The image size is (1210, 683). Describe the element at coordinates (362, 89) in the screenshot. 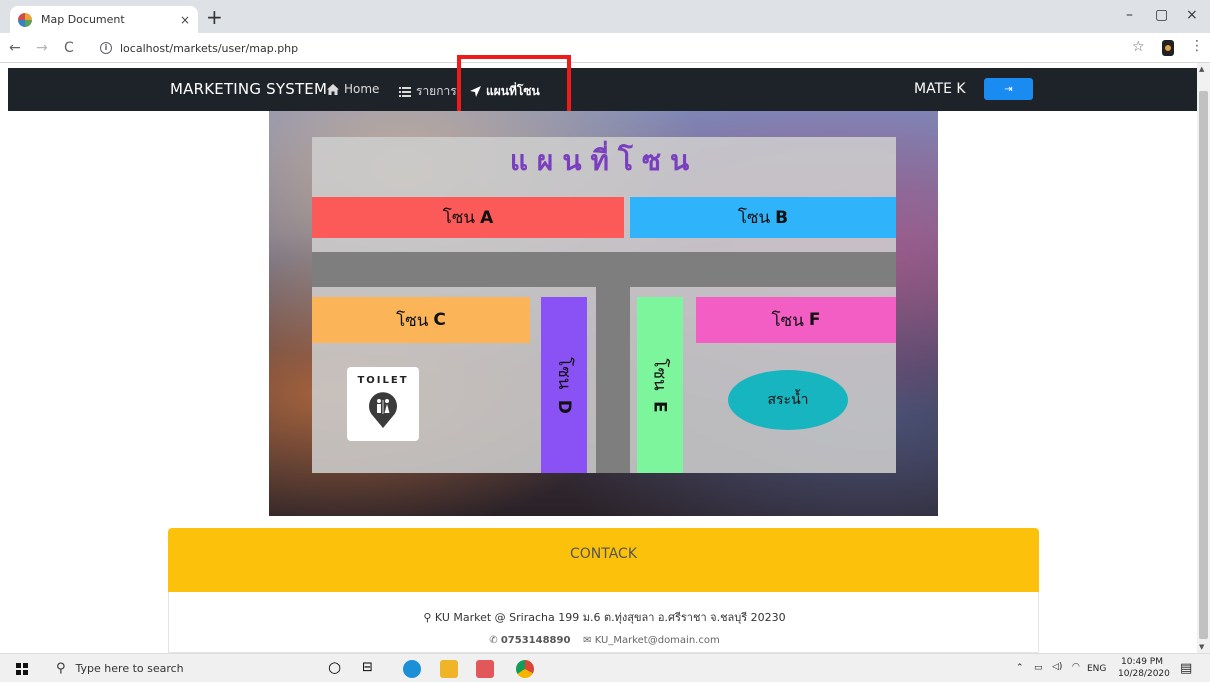

I see `nav-home-label: Home` at that location.